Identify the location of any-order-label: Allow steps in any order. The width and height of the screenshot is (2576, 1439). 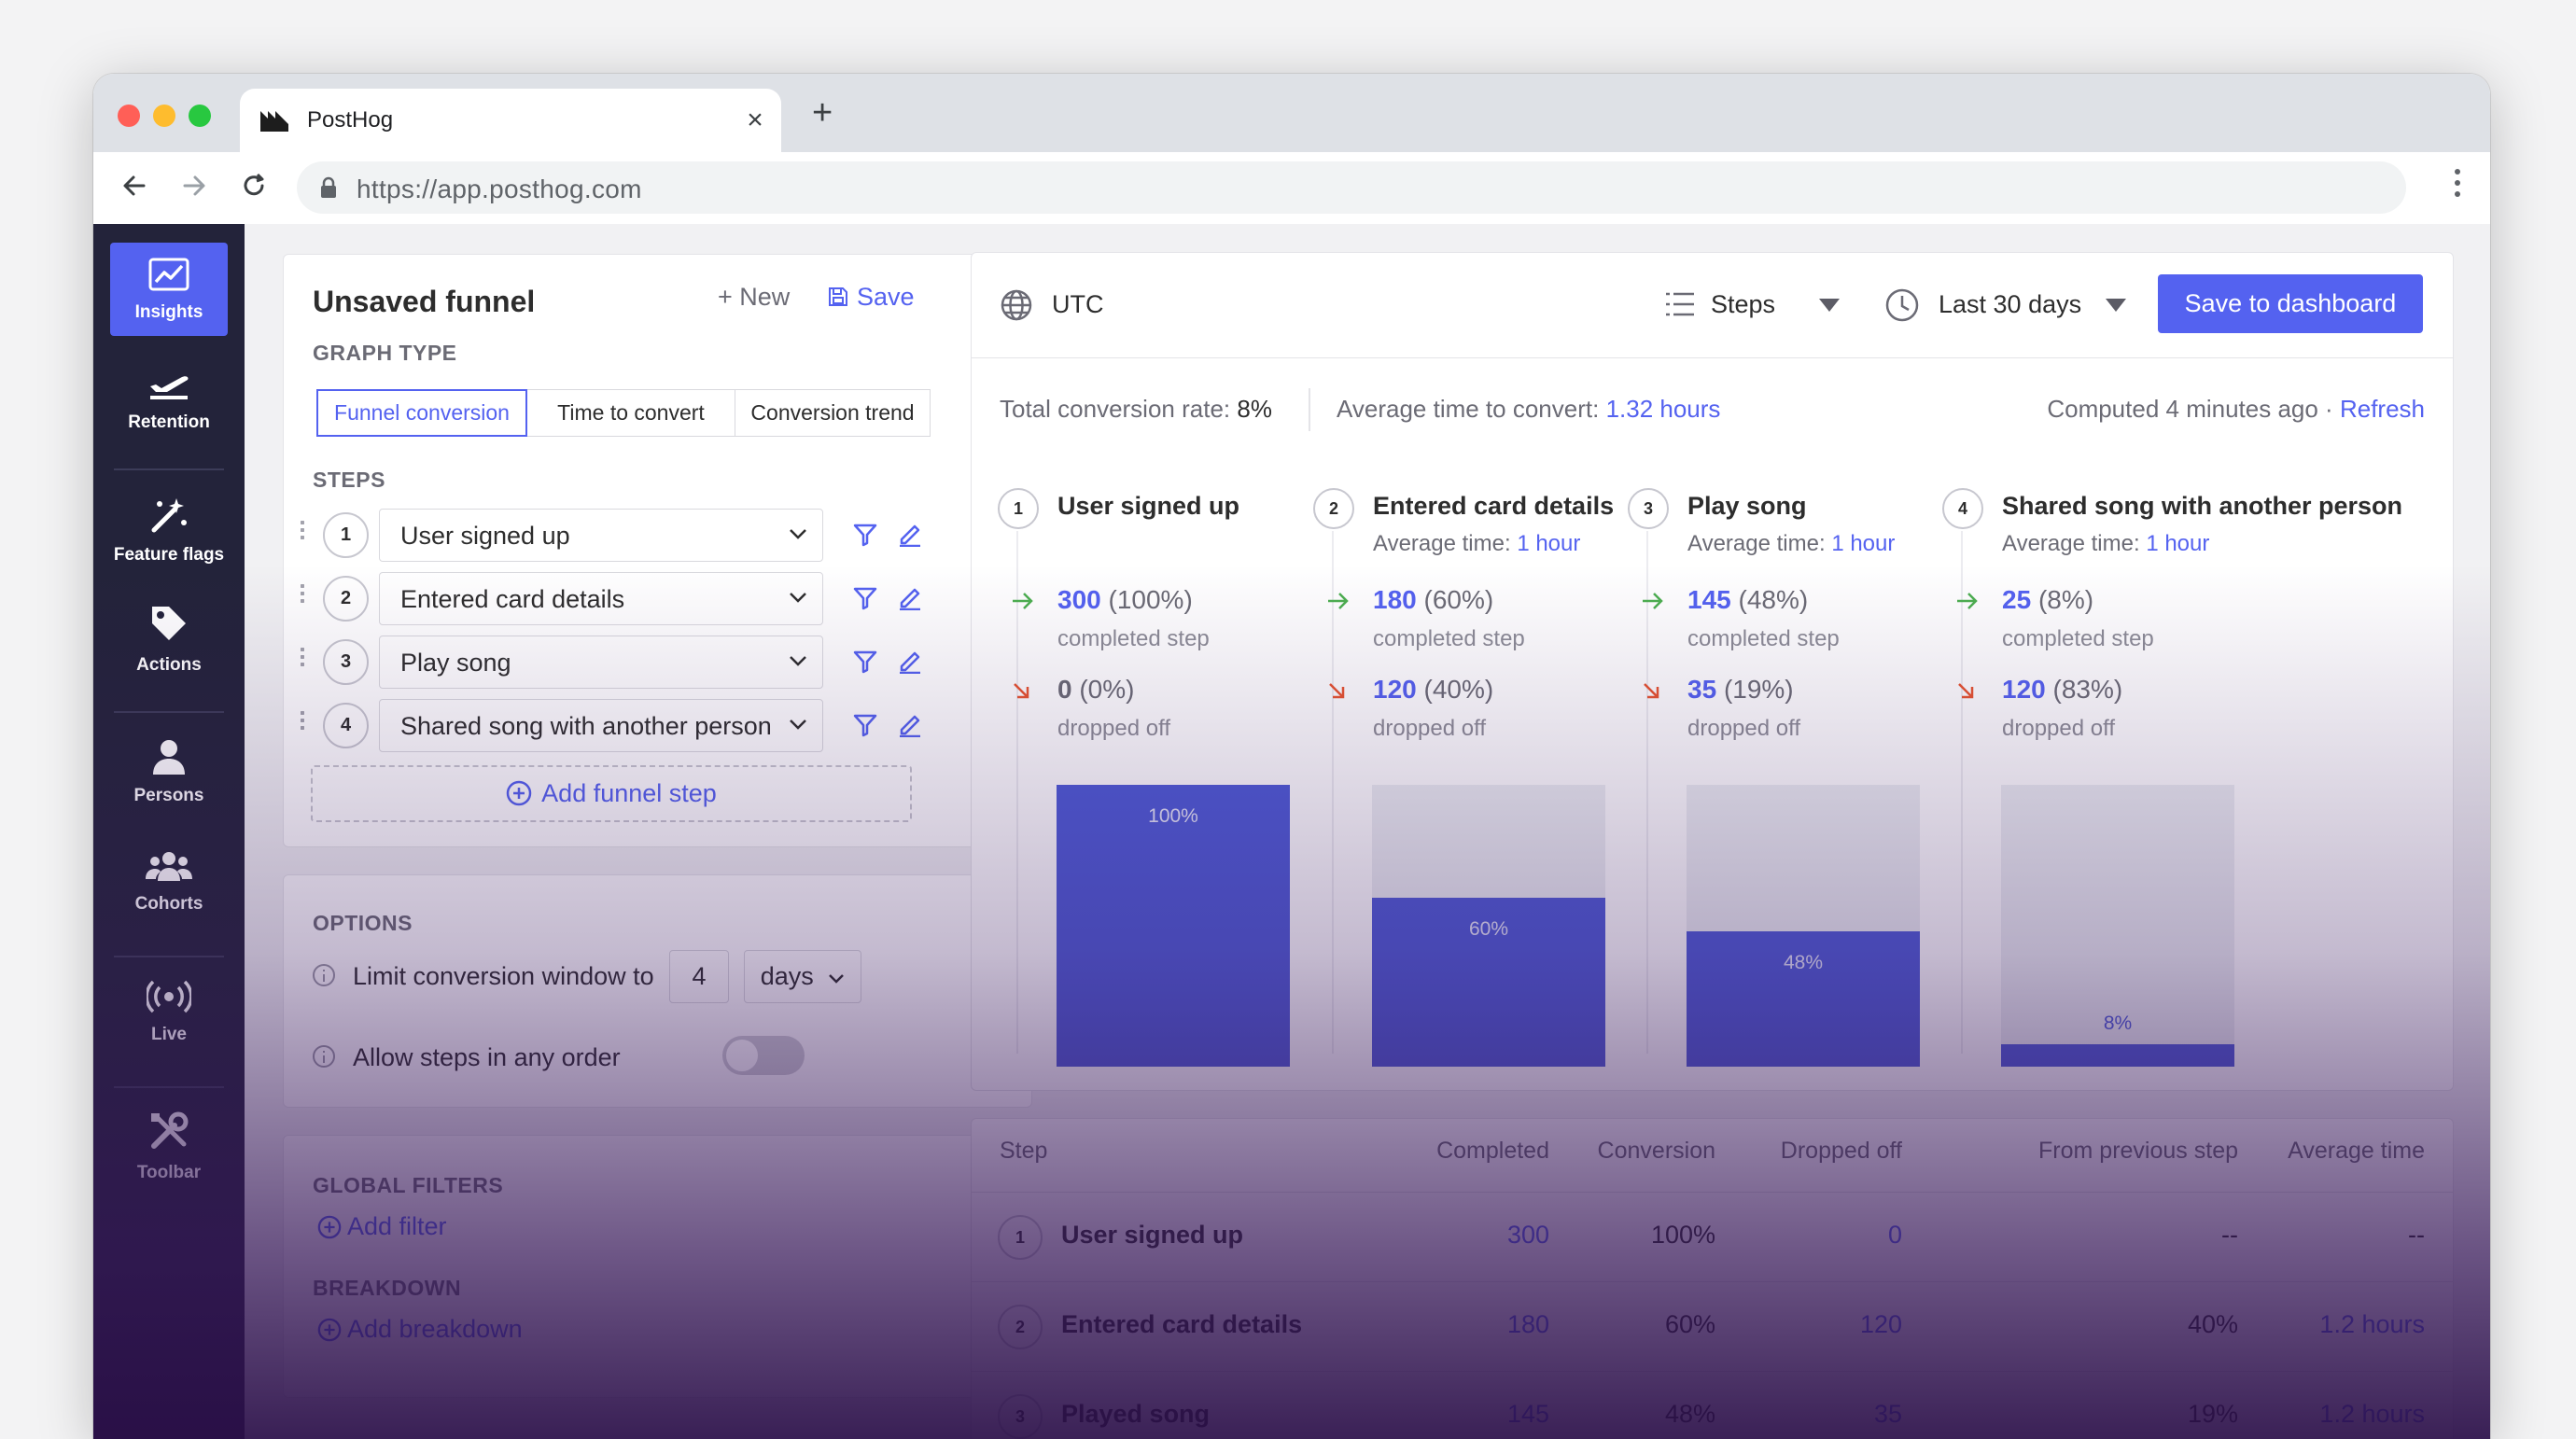
(487, 1057).